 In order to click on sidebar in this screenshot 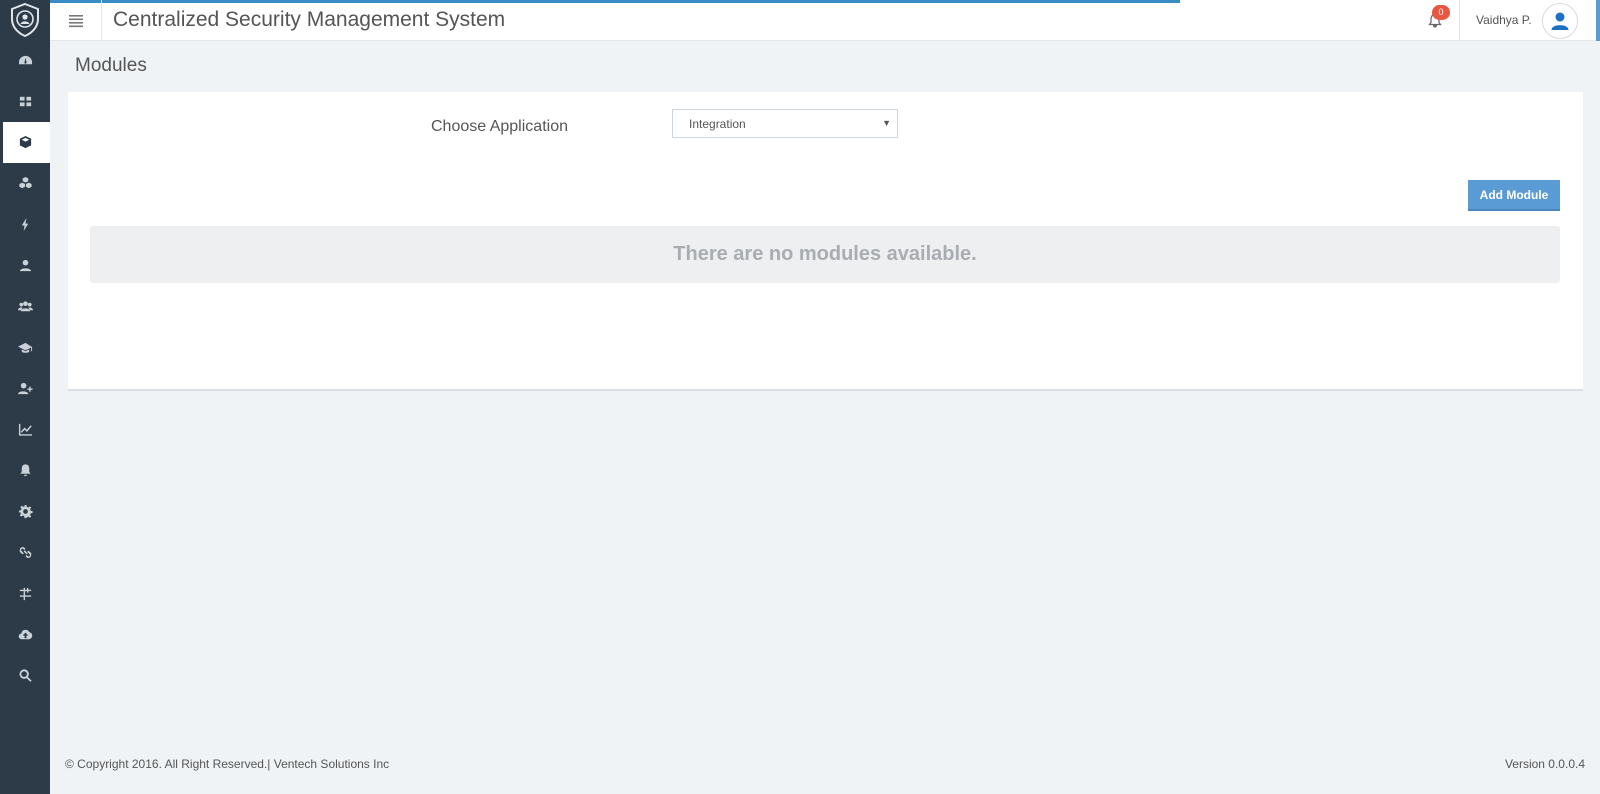, I will do `click(25, 397)`.